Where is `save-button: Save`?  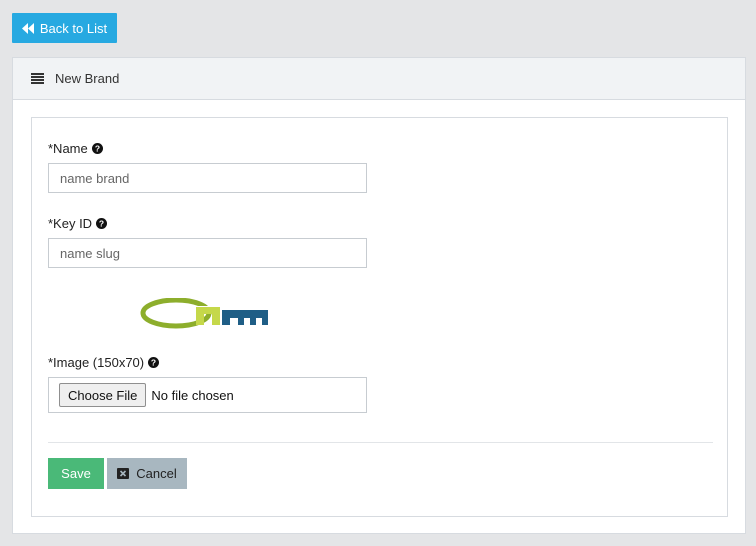 save-button: Save is located at coordinates (76, 473).